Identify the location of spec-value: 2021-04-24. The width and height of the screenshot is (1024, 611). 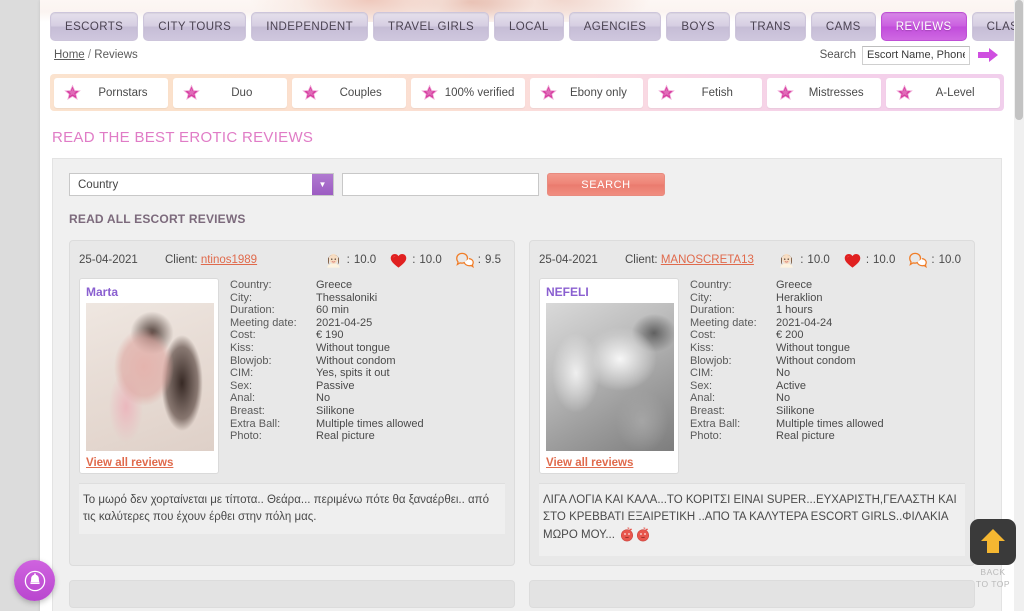
(804, 322).